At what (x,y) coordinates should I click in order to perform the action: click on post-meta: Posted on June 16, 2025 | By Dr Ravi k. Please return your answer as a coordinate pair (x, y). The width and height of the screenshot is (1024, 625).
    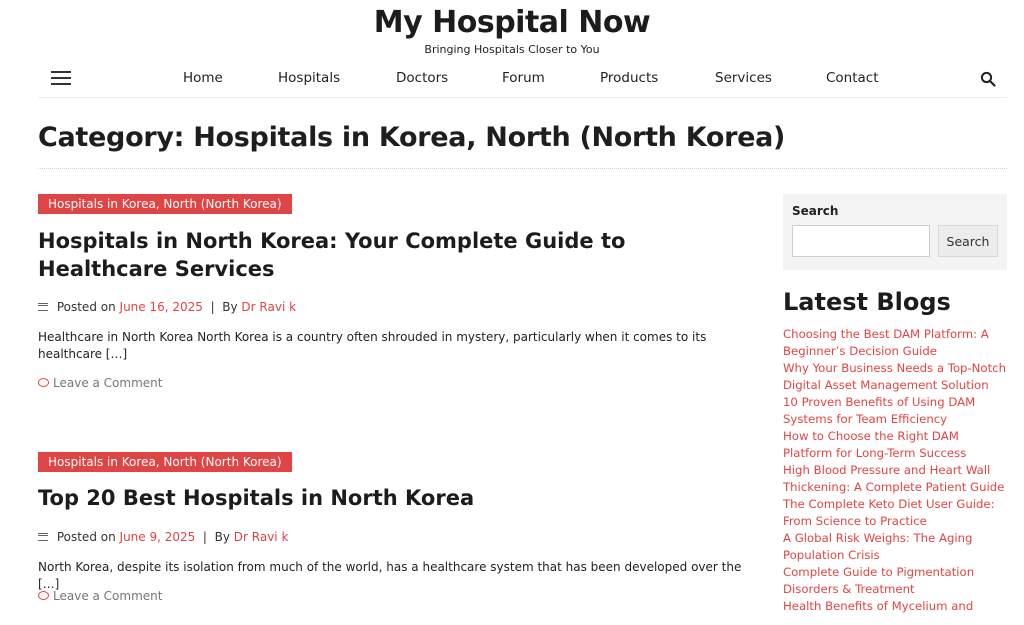
    Looking at the image, I should click on (167, 307).